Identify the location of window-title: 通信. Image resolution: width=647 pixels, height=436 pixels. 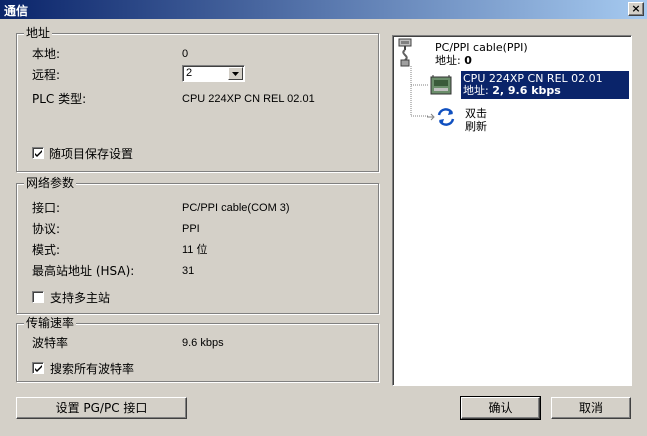
(16, 11).